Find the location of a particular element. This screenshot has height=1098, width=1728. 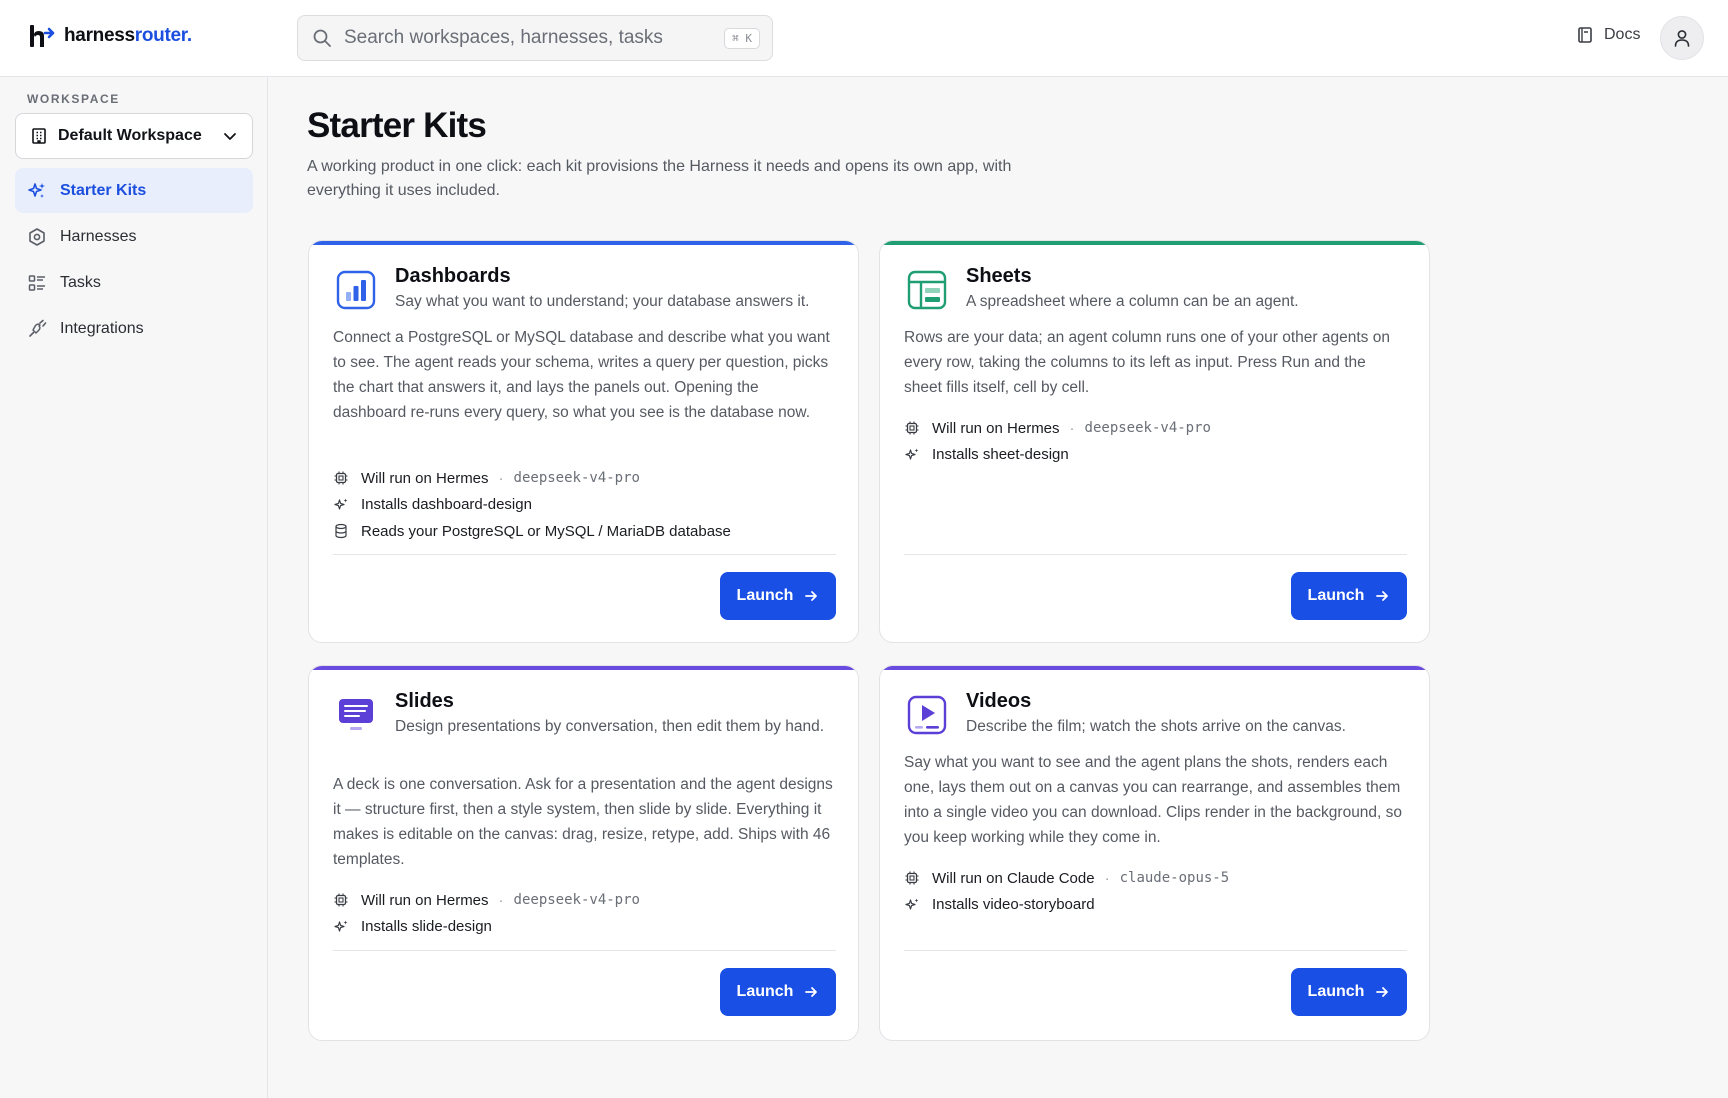

sidebar-item-integrations: Integrations is located at coordinates (134, 328).